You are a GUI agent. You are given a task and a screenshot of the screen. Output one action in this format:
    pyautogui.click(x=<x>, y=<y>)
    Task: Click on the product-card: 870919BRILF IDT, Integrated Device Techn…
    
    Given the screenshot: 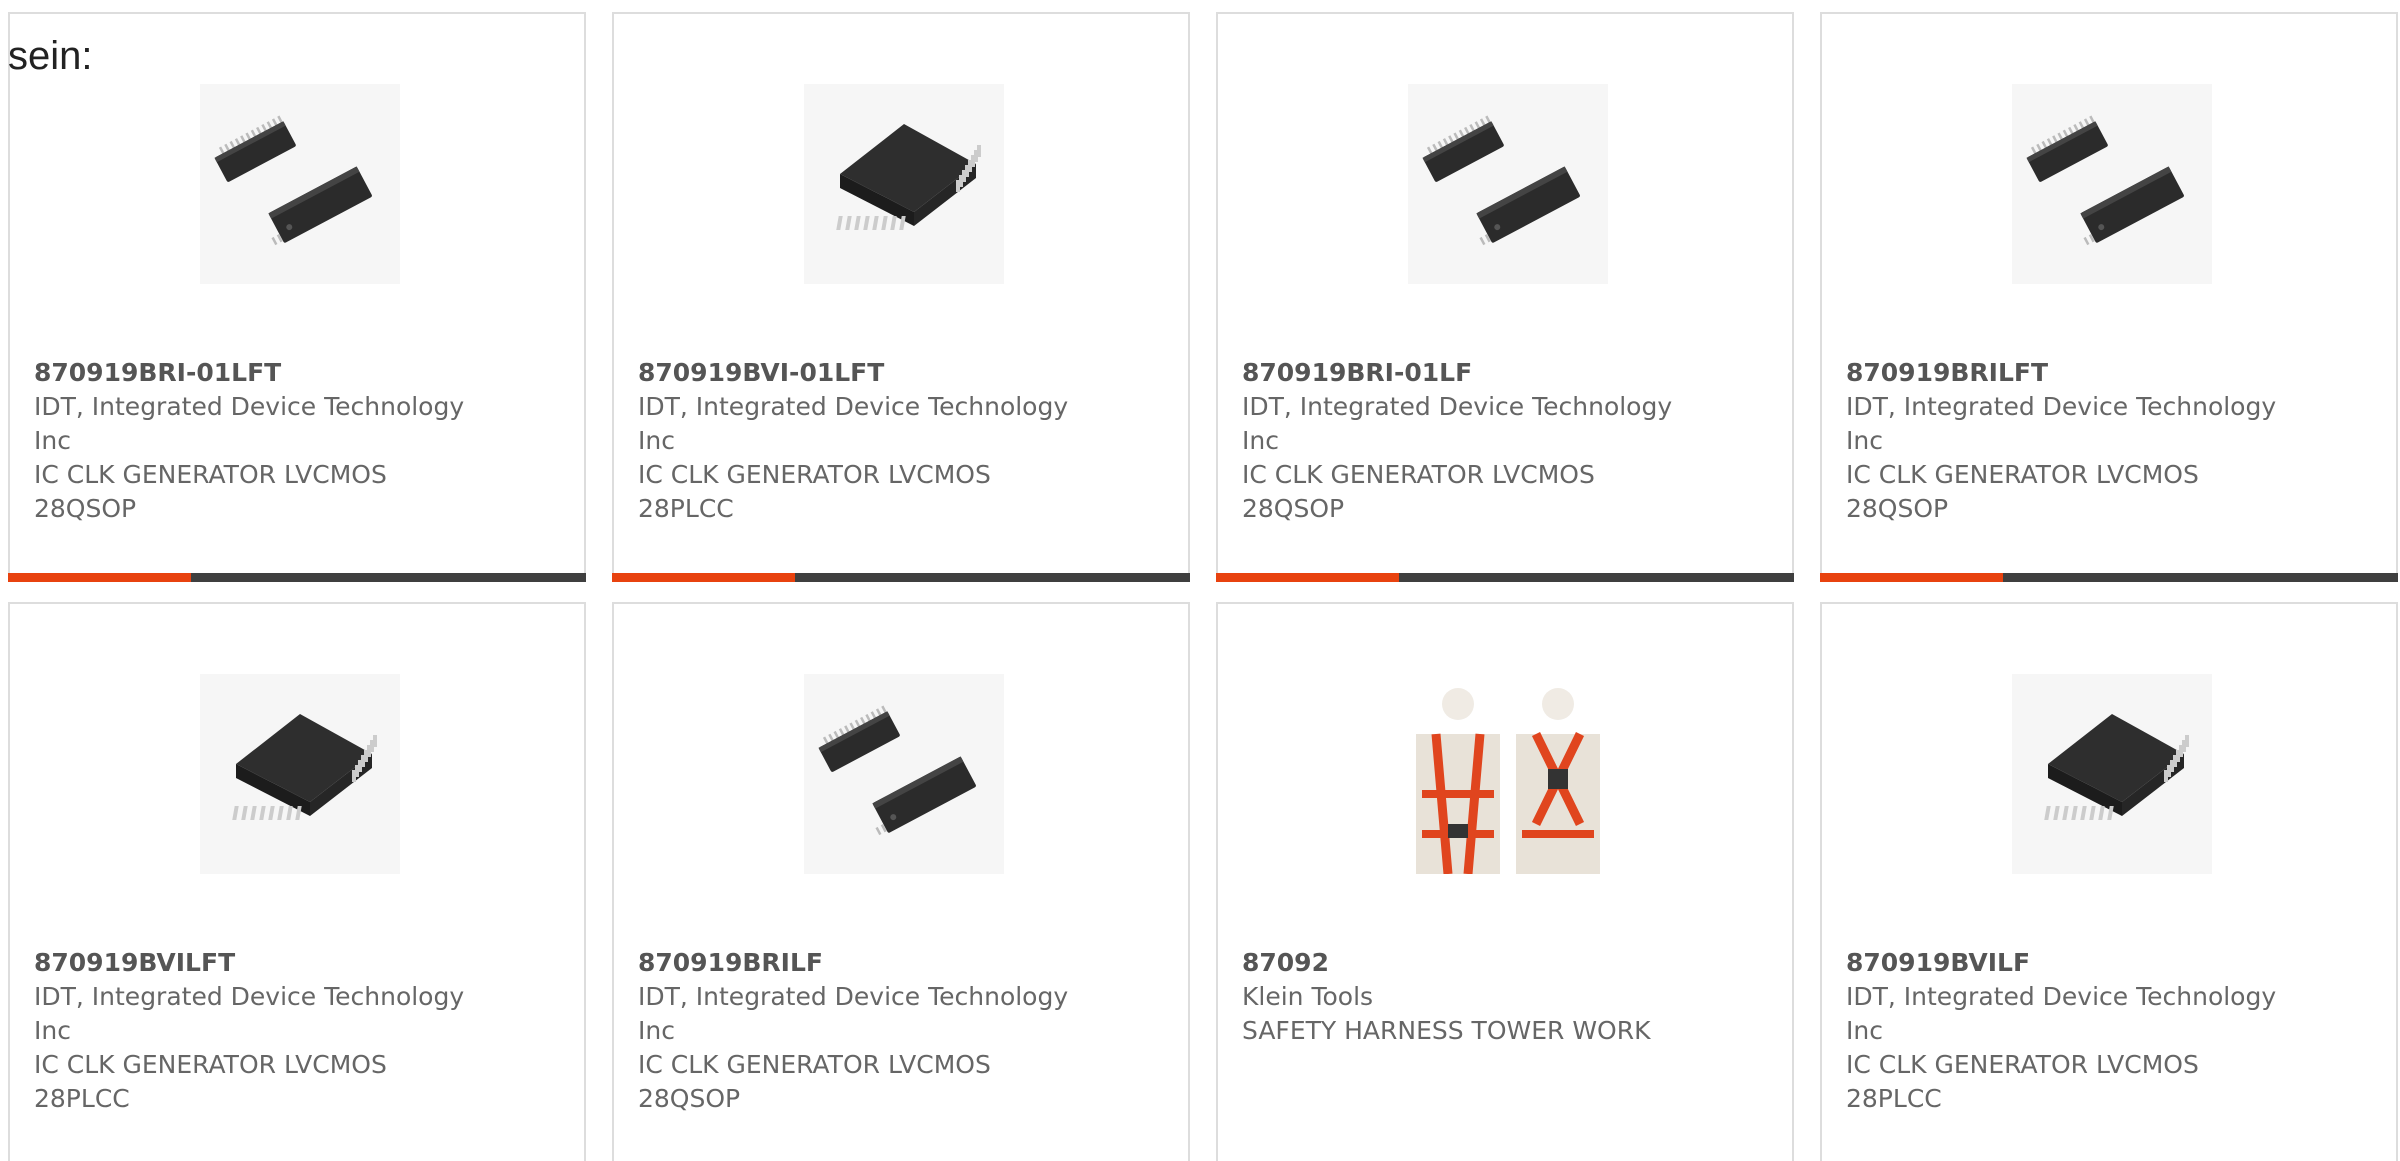 What is the action you would take?
    pyautogui.click(x=901, y=881)
    